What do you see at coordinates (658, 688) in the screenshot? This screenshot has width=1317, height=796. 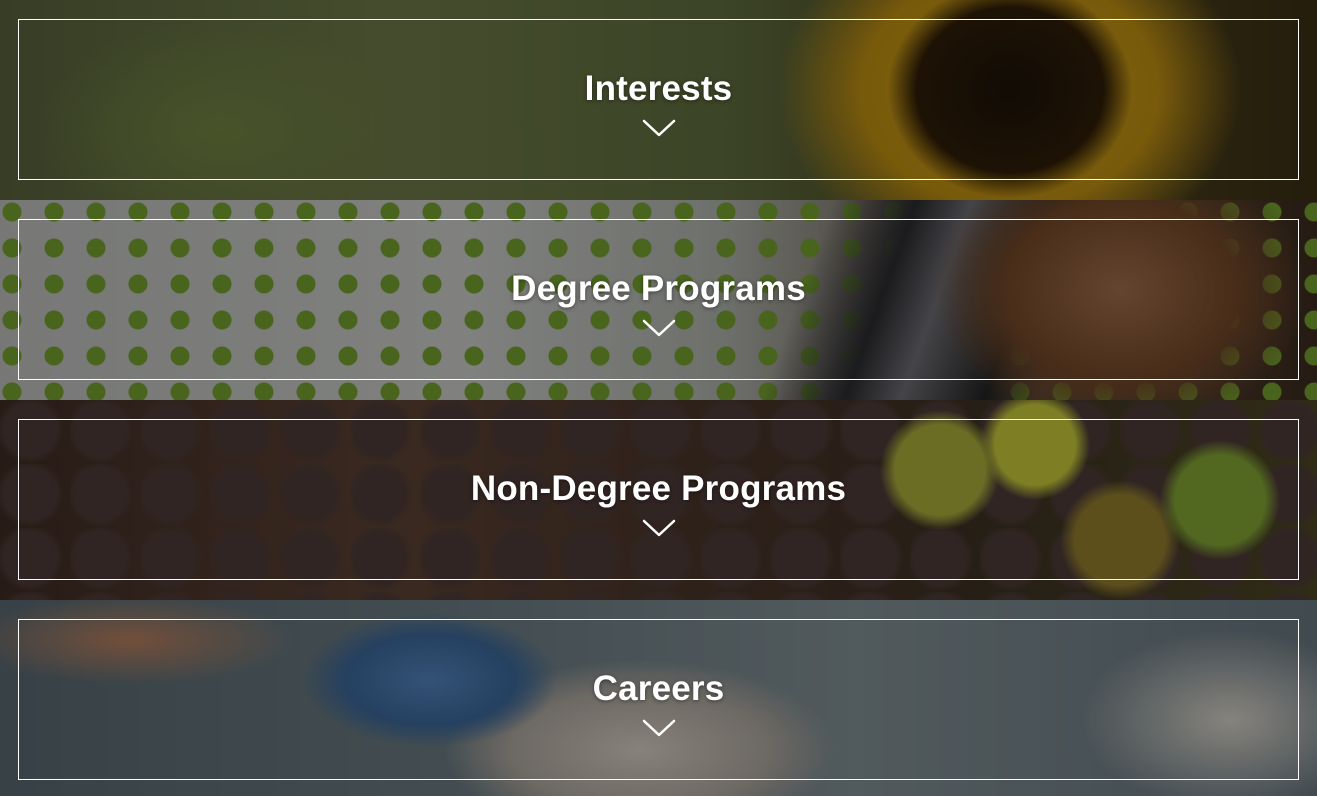 I see `careers-title: Careers` at bounding box center [658, 688].